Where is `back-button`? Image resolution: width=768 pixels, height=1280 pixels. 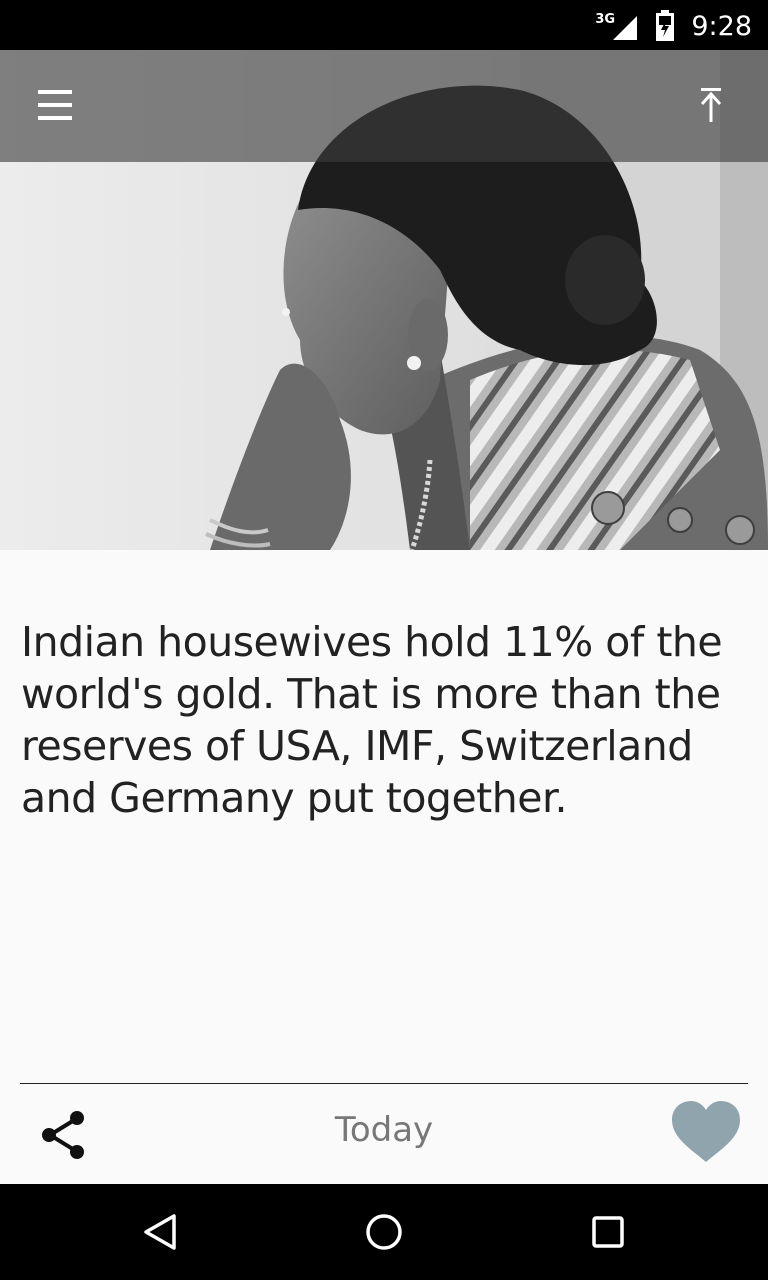
back-button is located at coordinates (160, 1232).